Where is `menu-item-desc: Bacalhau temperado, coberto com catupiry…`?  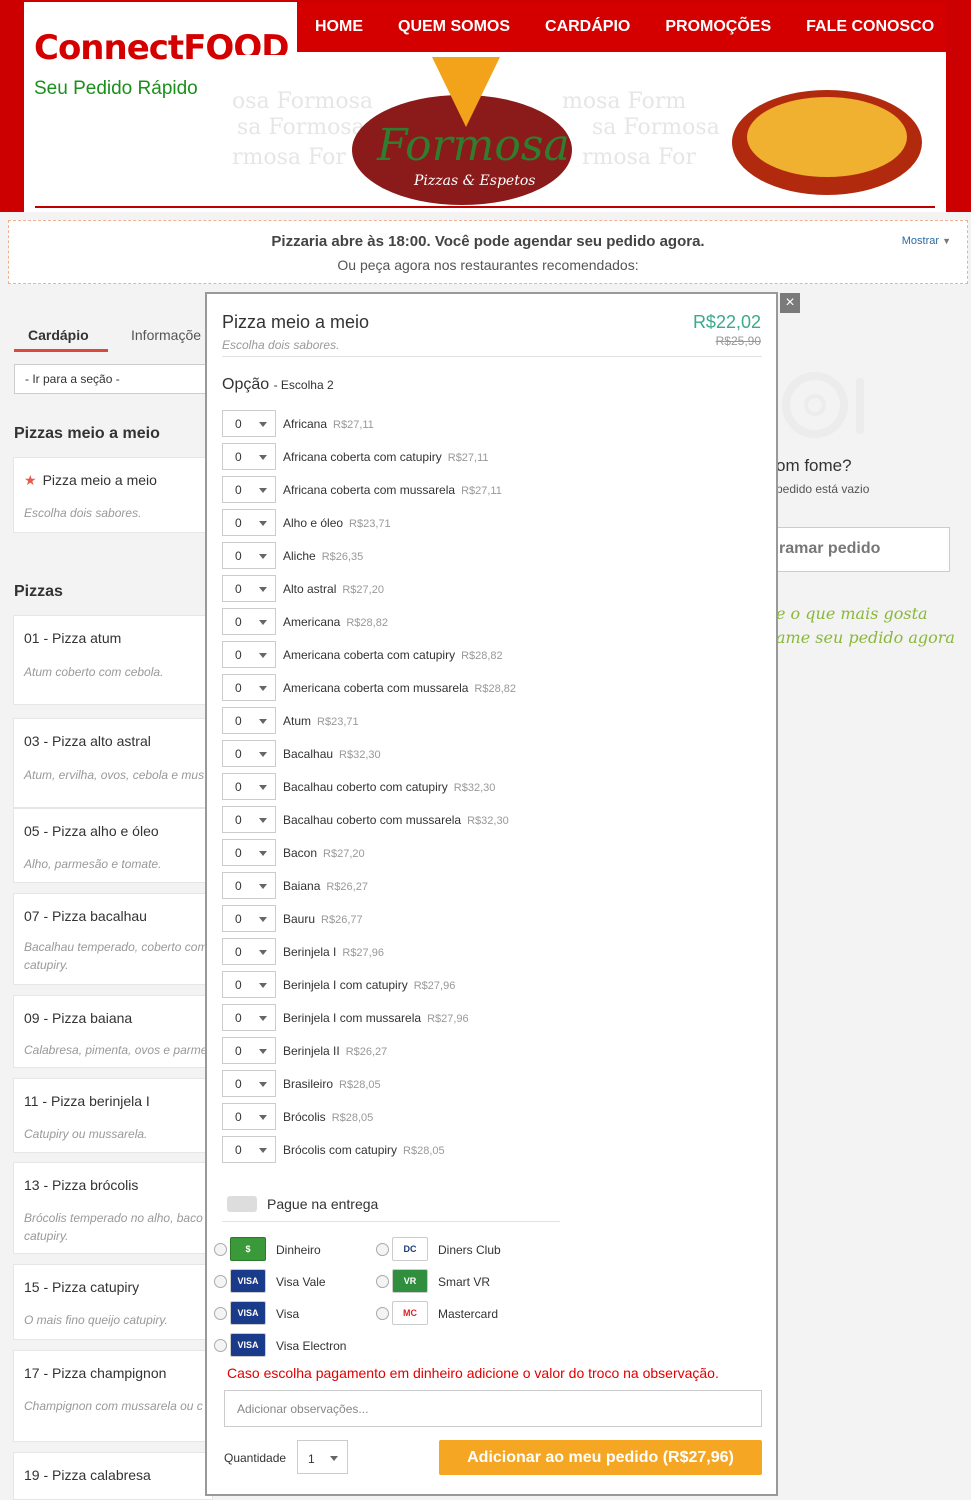
menu-item-desc: Bacalhau temperado, coberto com catupiry… is located at coordinates (116, 956).